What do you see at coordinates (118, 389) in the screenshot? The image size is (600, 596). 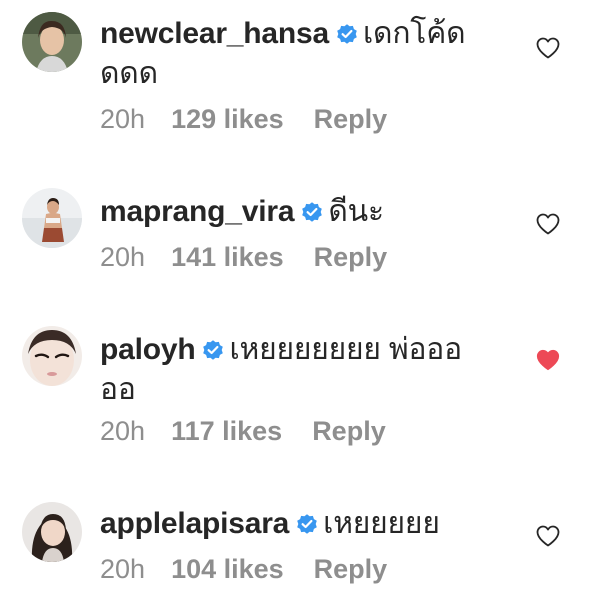 I see `comment-body-continued: ออ` at bounding box center [118, 389].